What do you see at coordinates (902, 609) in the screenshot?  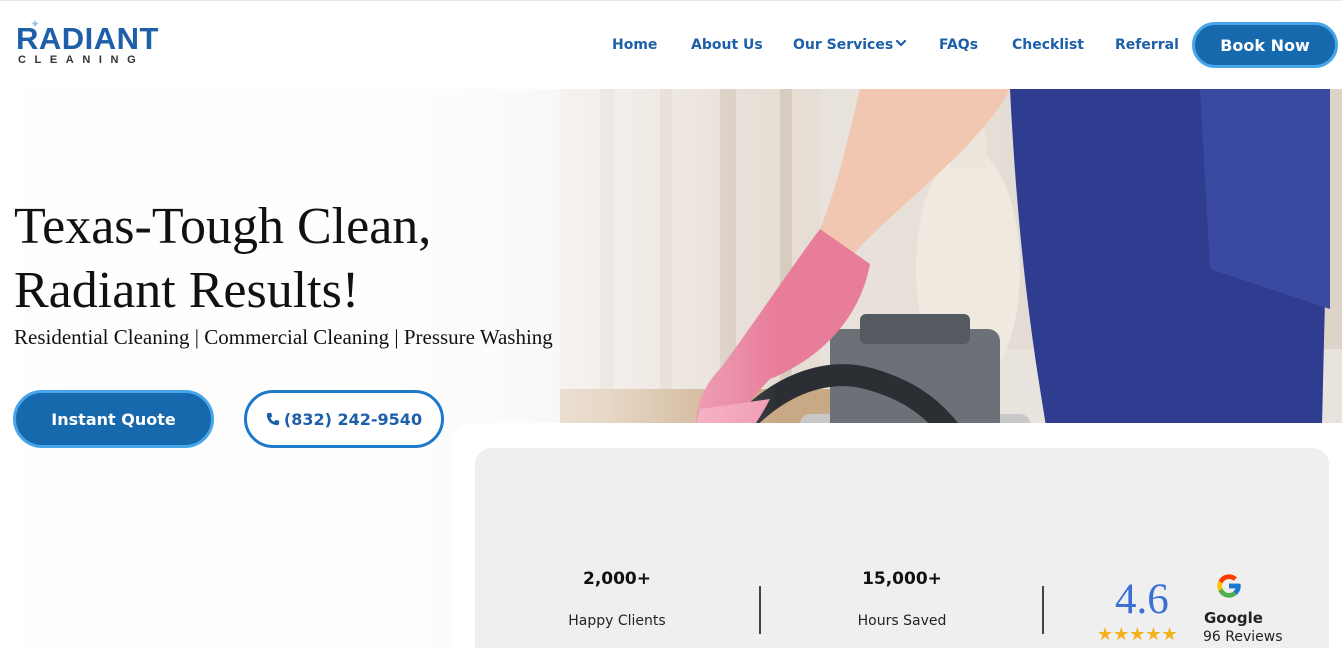 I see `stat-hours-label-wrap: Hours Saved` at bounding box center [902, 609].